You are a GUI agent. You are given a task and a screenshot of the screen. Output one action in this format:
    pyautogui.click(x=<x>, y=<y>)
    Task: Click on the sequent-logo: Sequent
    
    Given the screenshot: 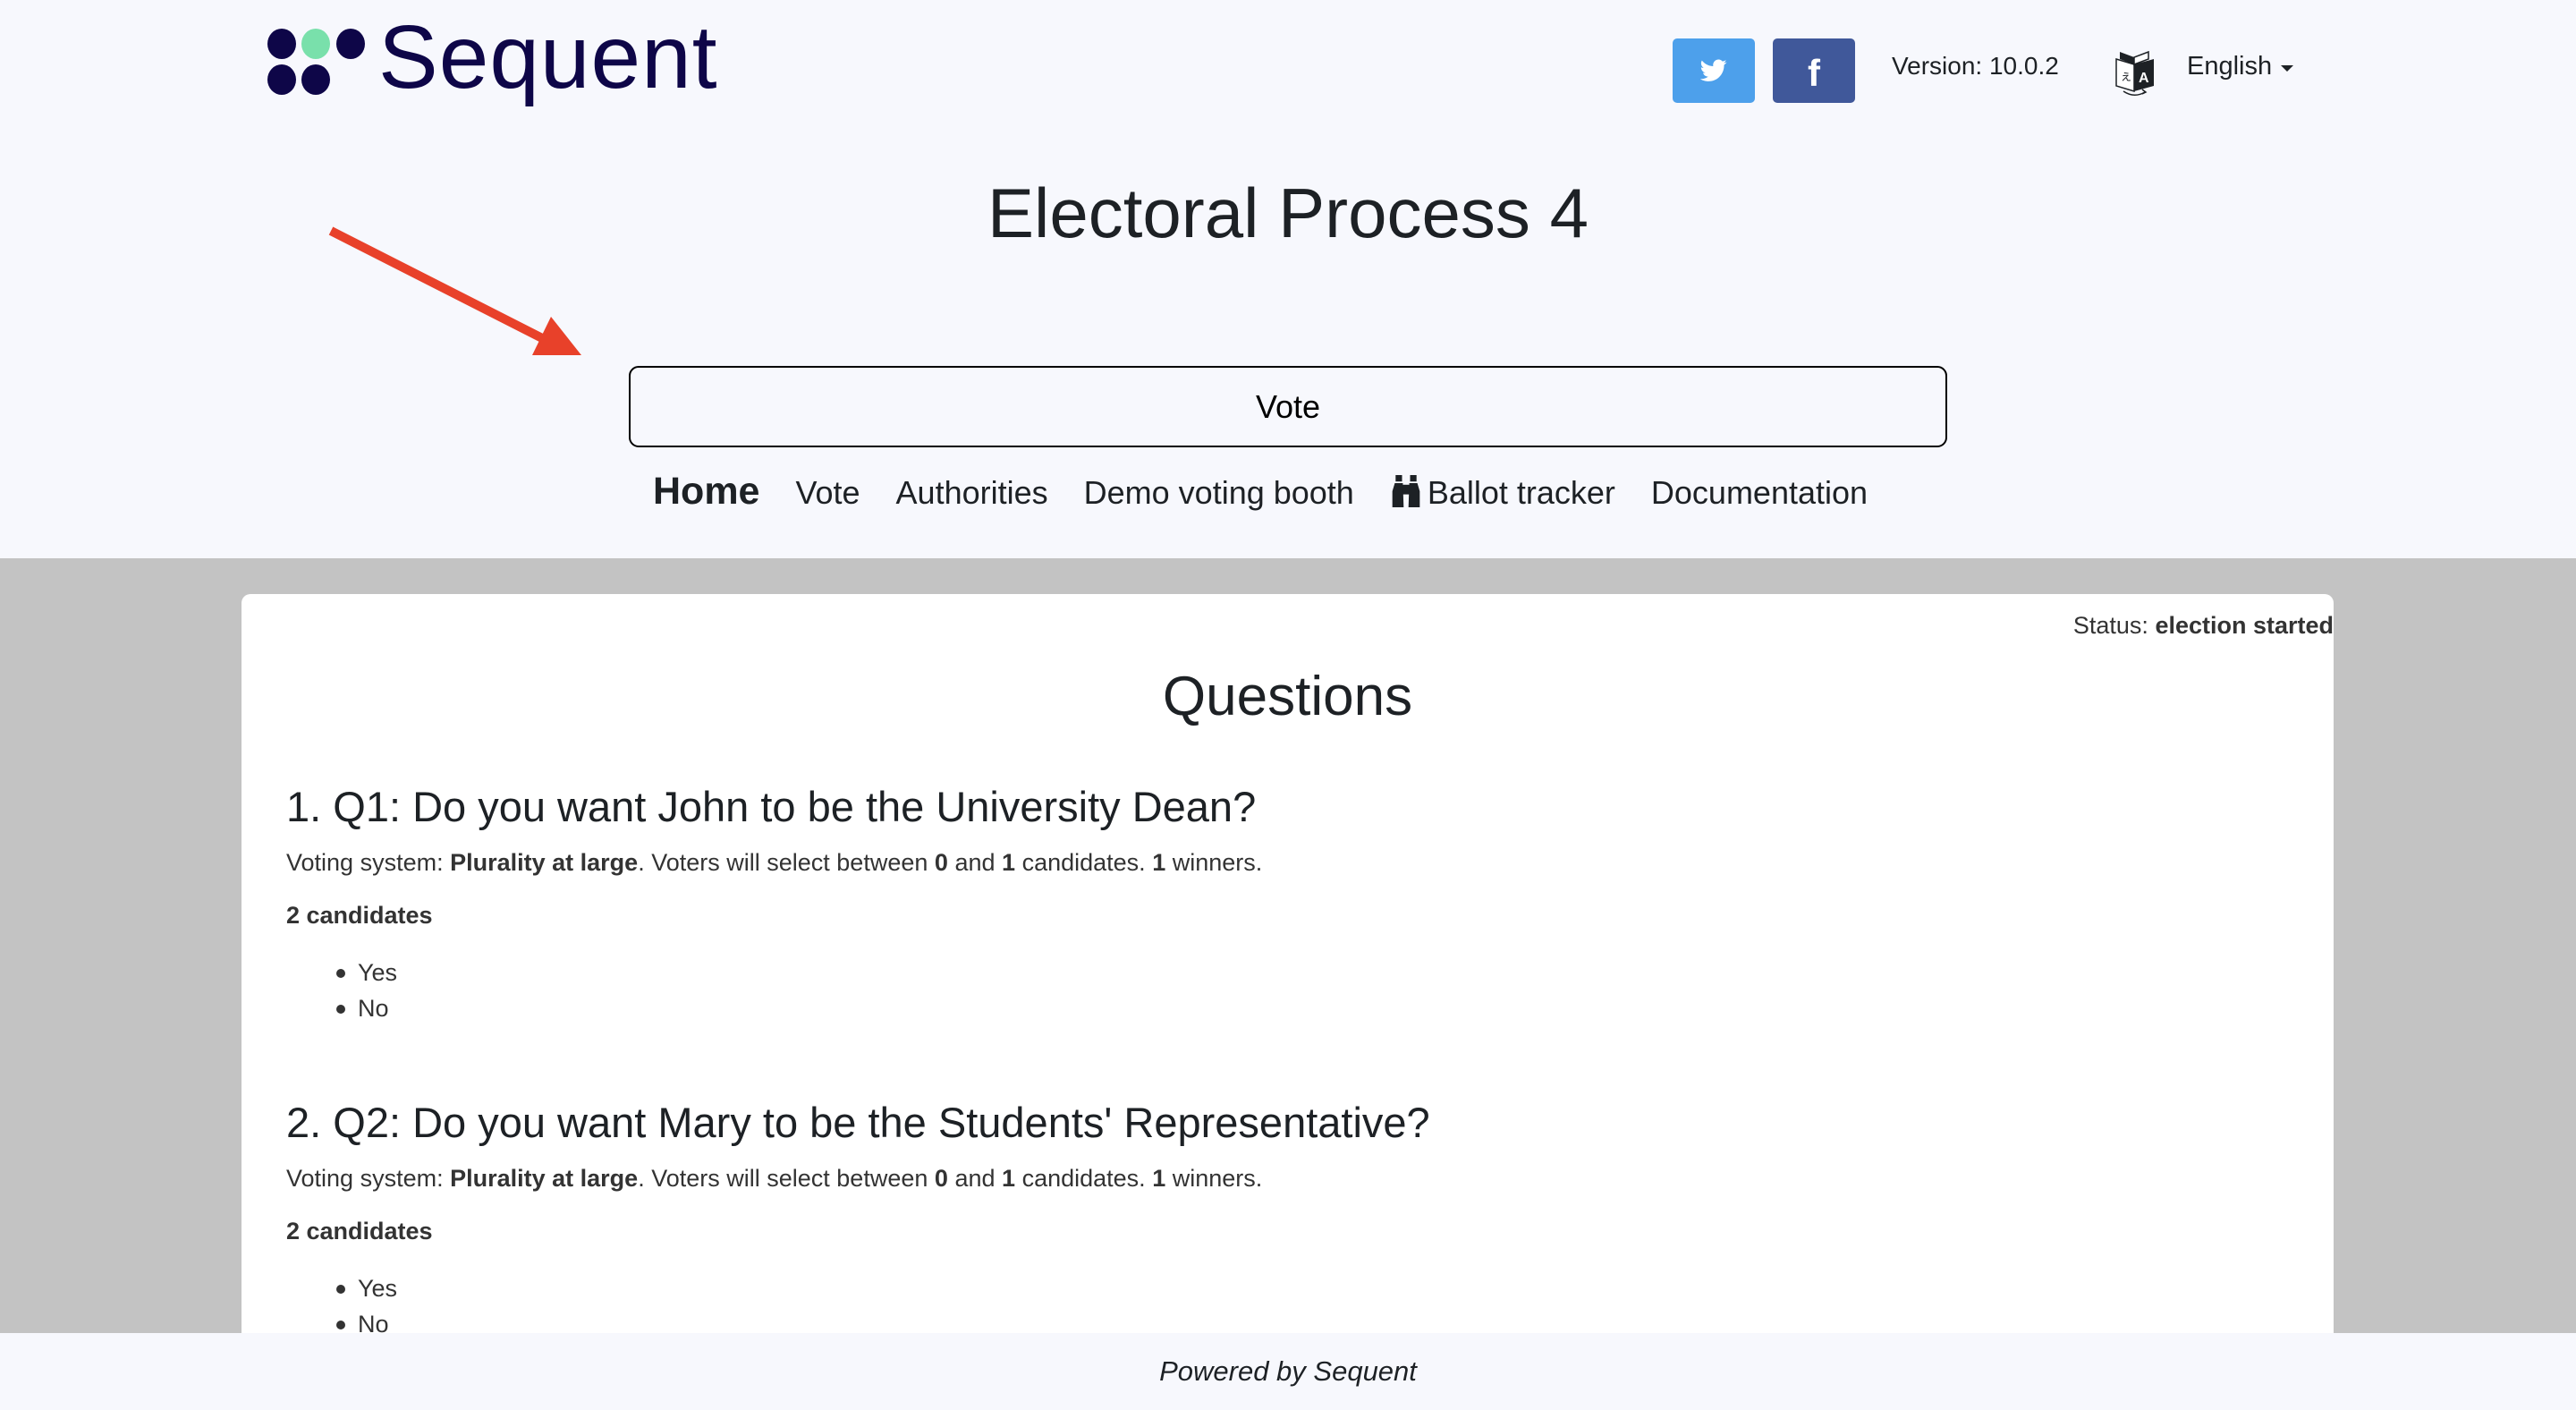 What is the action you would take?
    pyautogui.click(x=500, y=65)
    